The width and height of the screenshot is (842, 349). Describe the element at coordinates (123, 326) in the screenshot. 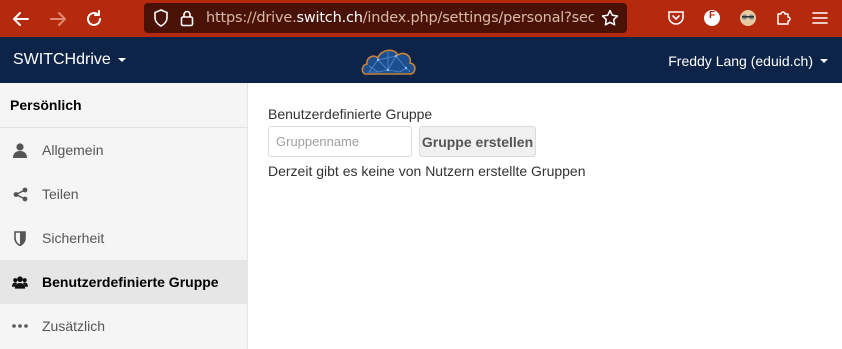

I see `sidebar-item-zusaetzlich: Zusätzlich` at that location.